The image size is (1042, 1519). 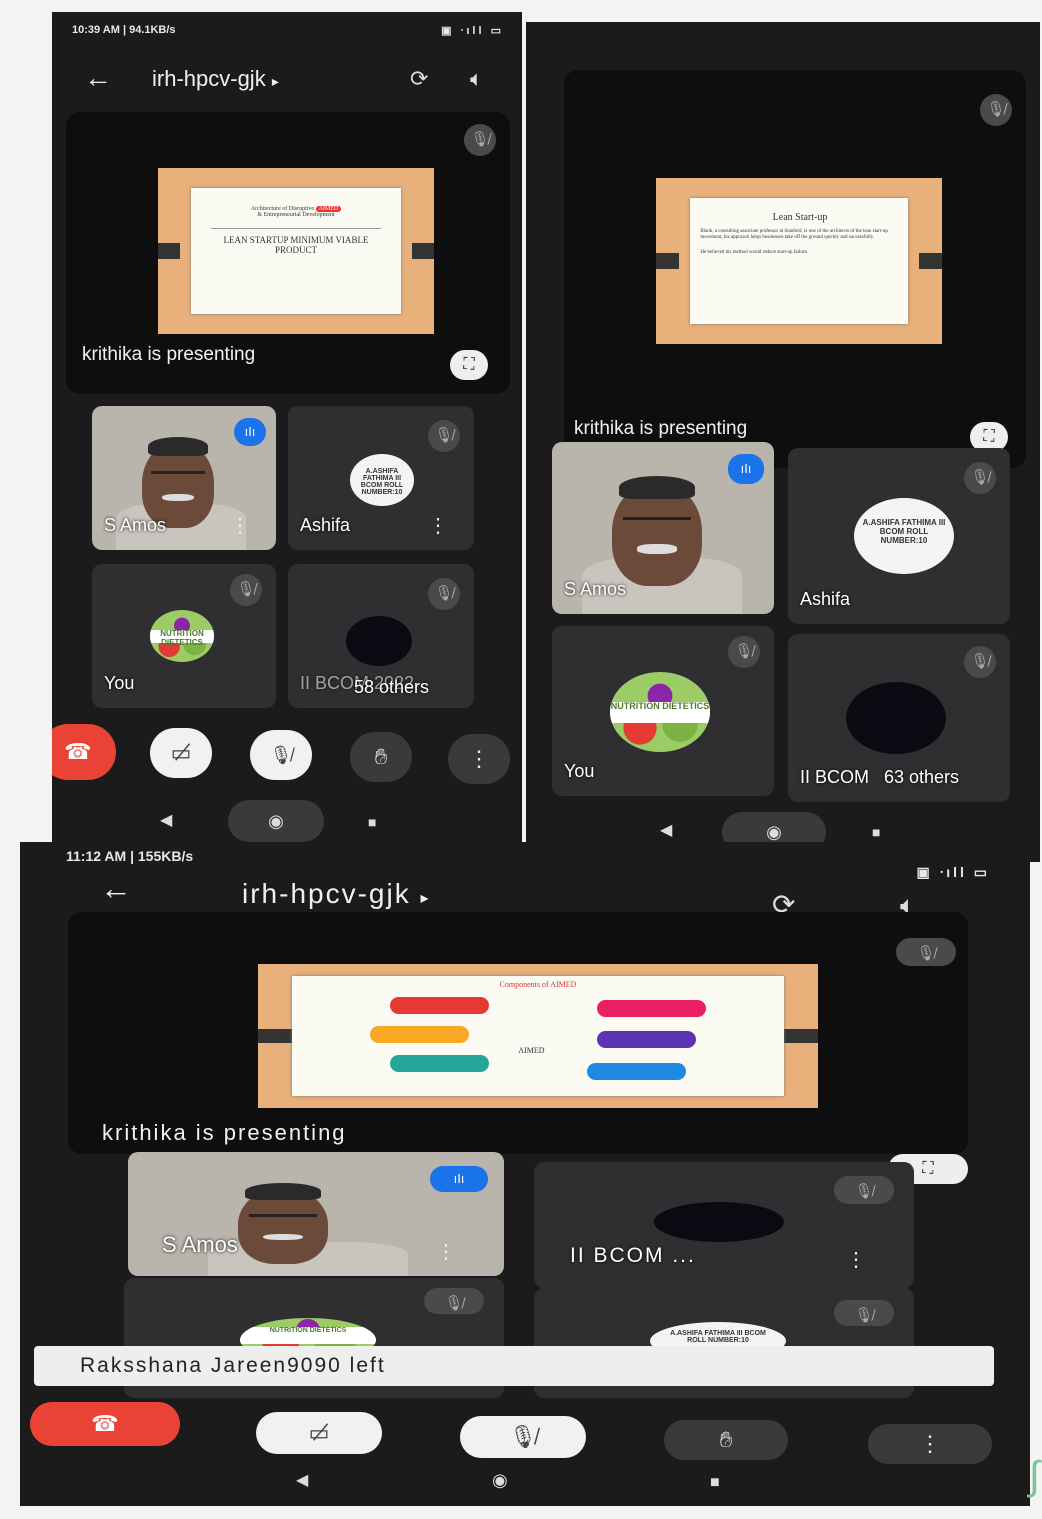 I want to click on shared-slide: Components of AIMED AIMED, so click(x=538, y=1036).